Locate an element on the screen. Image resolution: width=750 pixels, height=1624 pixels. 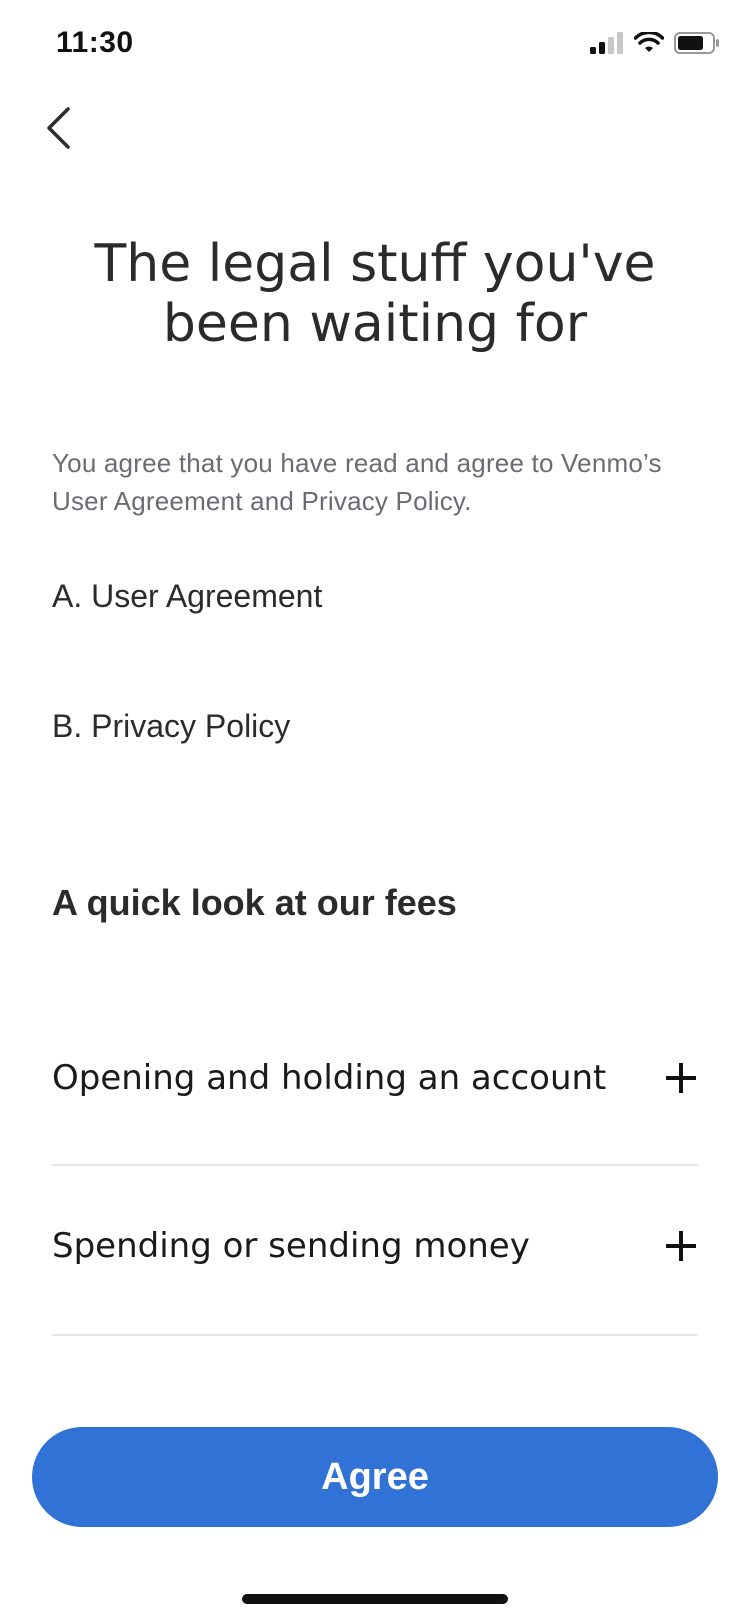
privacy-policy-link: B. Privacy Policy is located at coordinates (171, 726).